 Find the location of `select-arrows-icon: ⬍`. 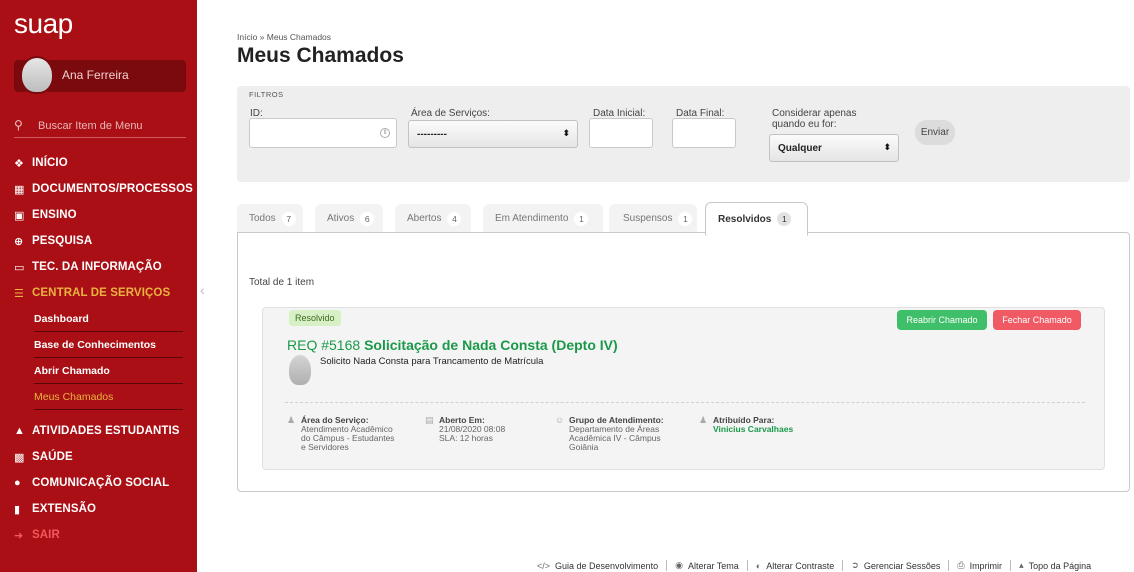

select-arrows-icon: ⬍ is located at coordinates (887, 147).